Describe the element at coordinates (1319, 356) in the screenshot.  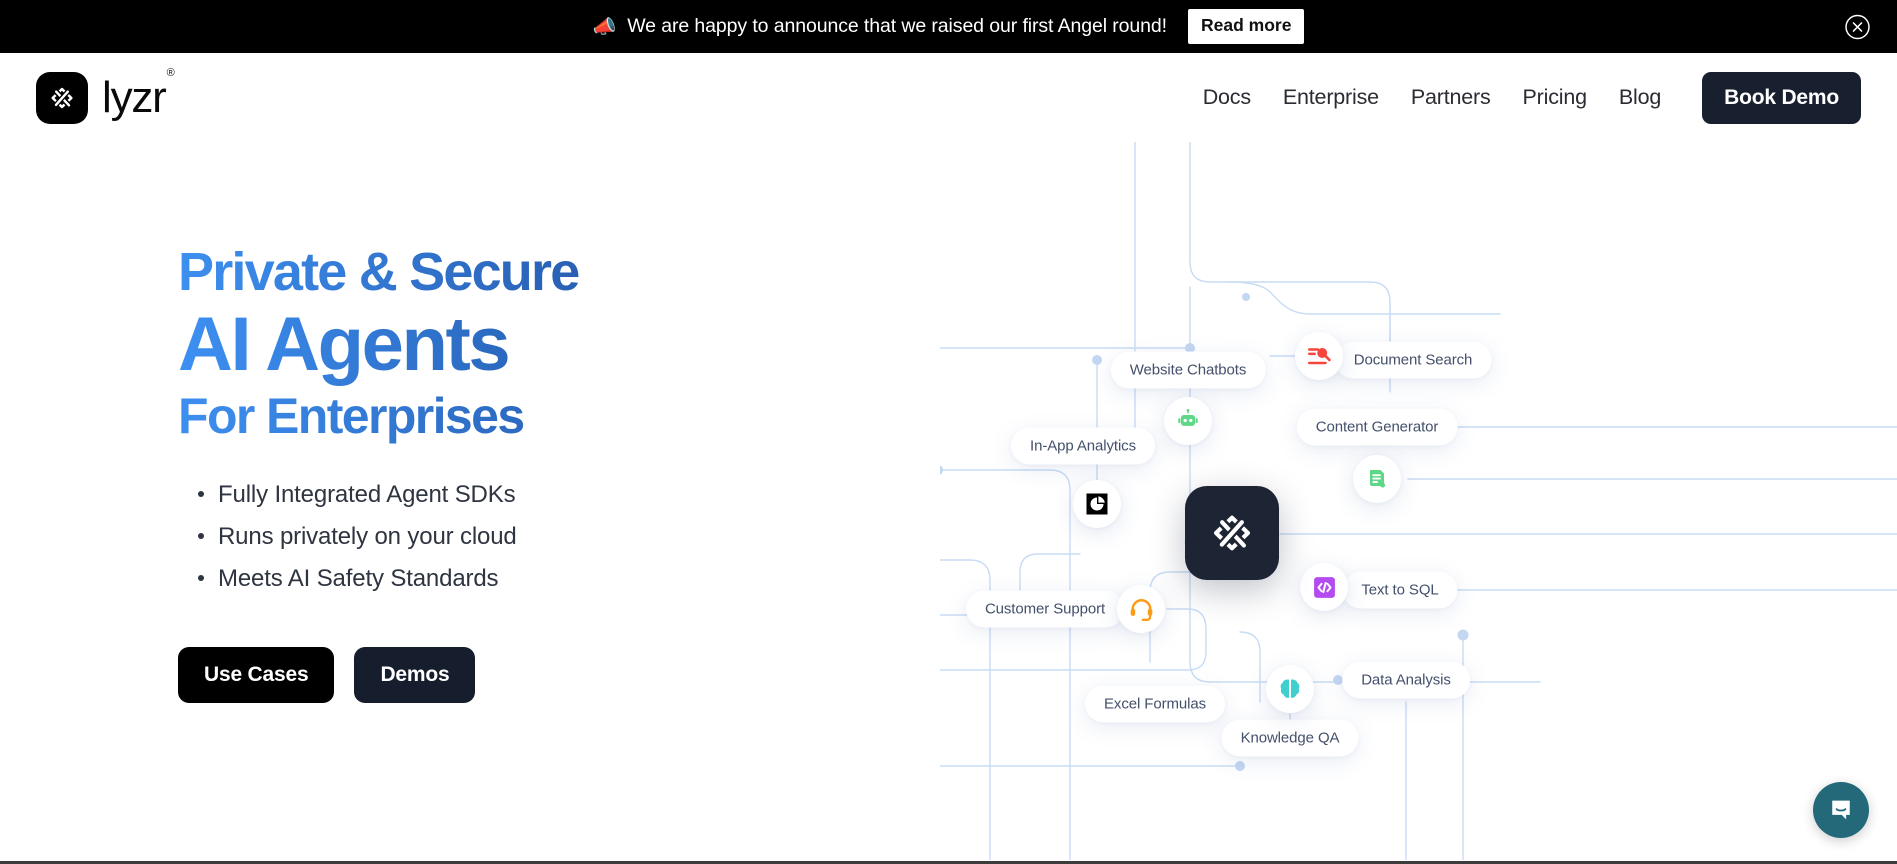
I see `document-search-icon` at that location.